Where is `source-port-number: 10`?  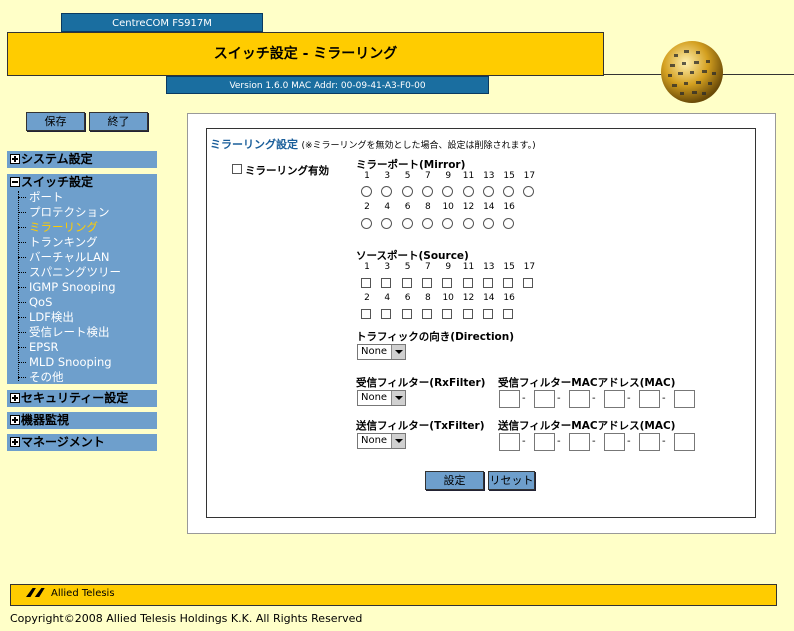
source-port-number: 10 is located at coordinates (448, 298).